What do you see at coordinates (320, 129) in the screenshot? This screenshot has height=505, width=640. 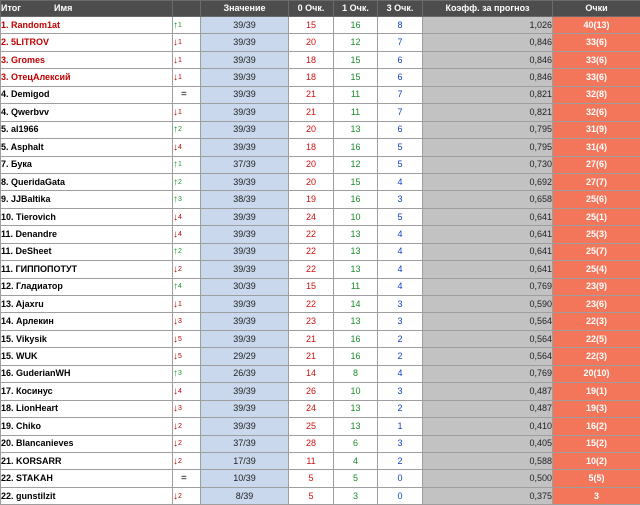 I see `table-row: 5. al1966239/39201360,79531(9)` at bounding box center [320, 129].